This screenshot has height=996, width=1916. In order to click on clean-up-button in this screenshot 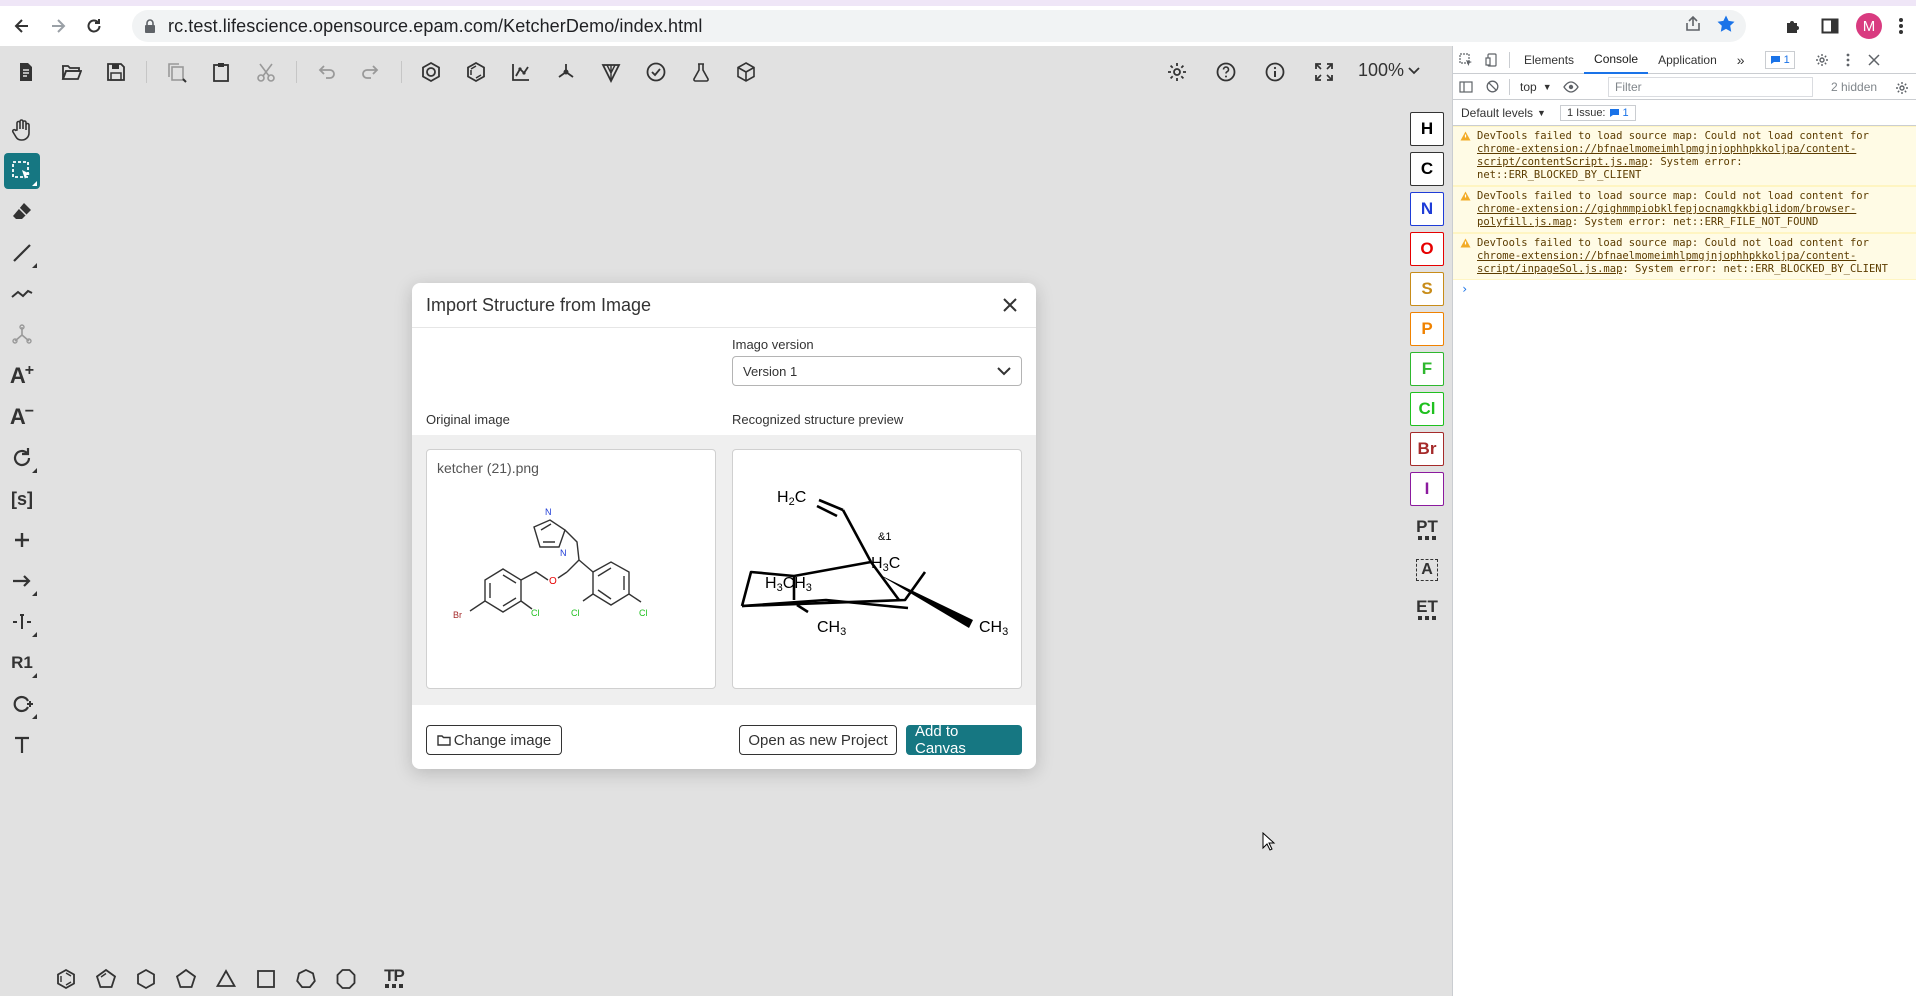, I will do `click(566, 72)`.